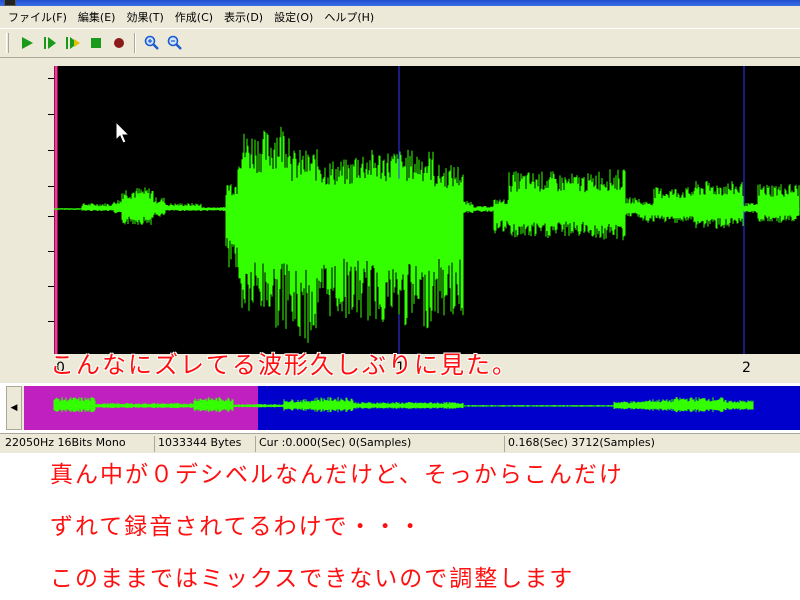 The width and height of the screenshot is (800, 600). I want to click on scroll-left-button: ◀, so click(14, 408).